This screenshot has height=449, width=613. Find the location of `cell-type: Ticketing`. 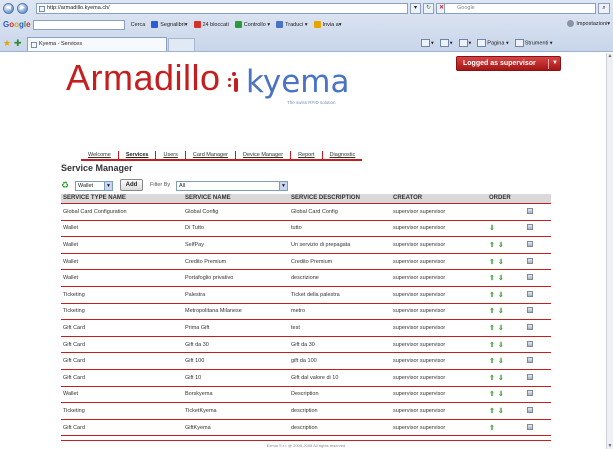

cell-type: Ticketing is located at coordinates (122, 312).